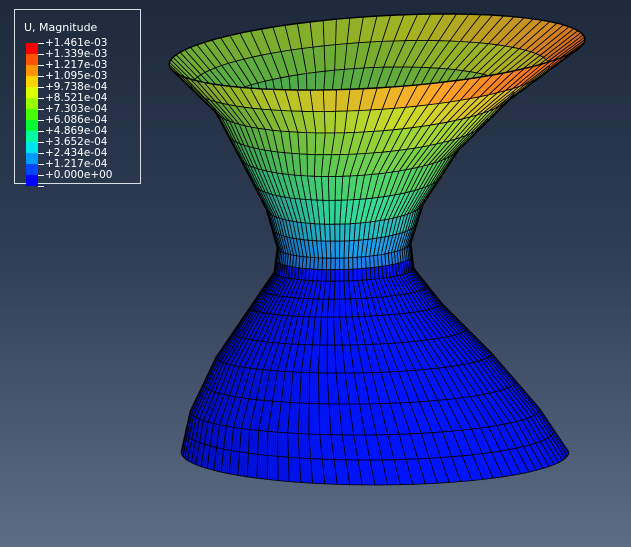 This screenshot has height=547, width=631. Describe the element at coordinates (66, 133) in the screenshot. I see `legend-entry: +4.869e-04` at that location.